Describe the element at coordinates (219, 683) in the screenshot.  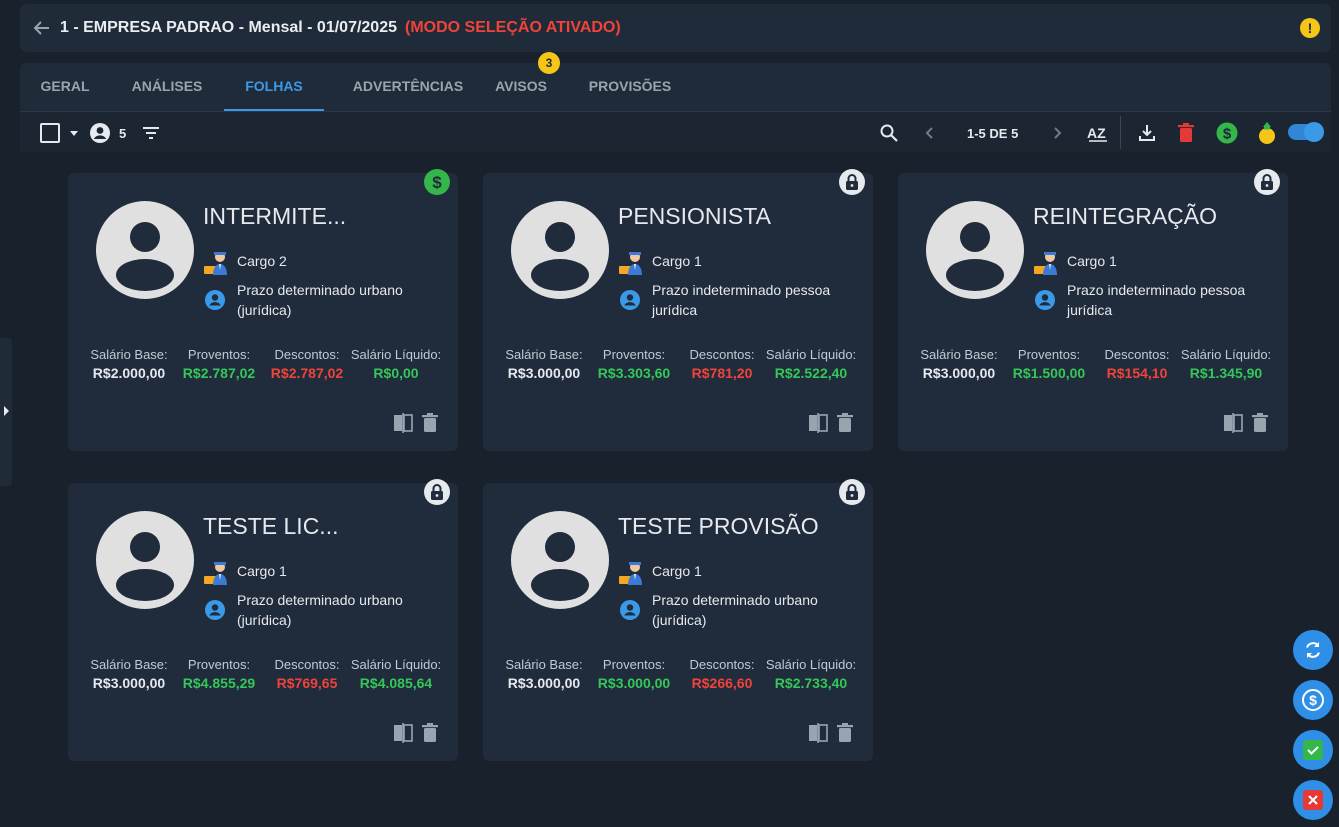
I see `stat-value: R$4.855,29` at that location.